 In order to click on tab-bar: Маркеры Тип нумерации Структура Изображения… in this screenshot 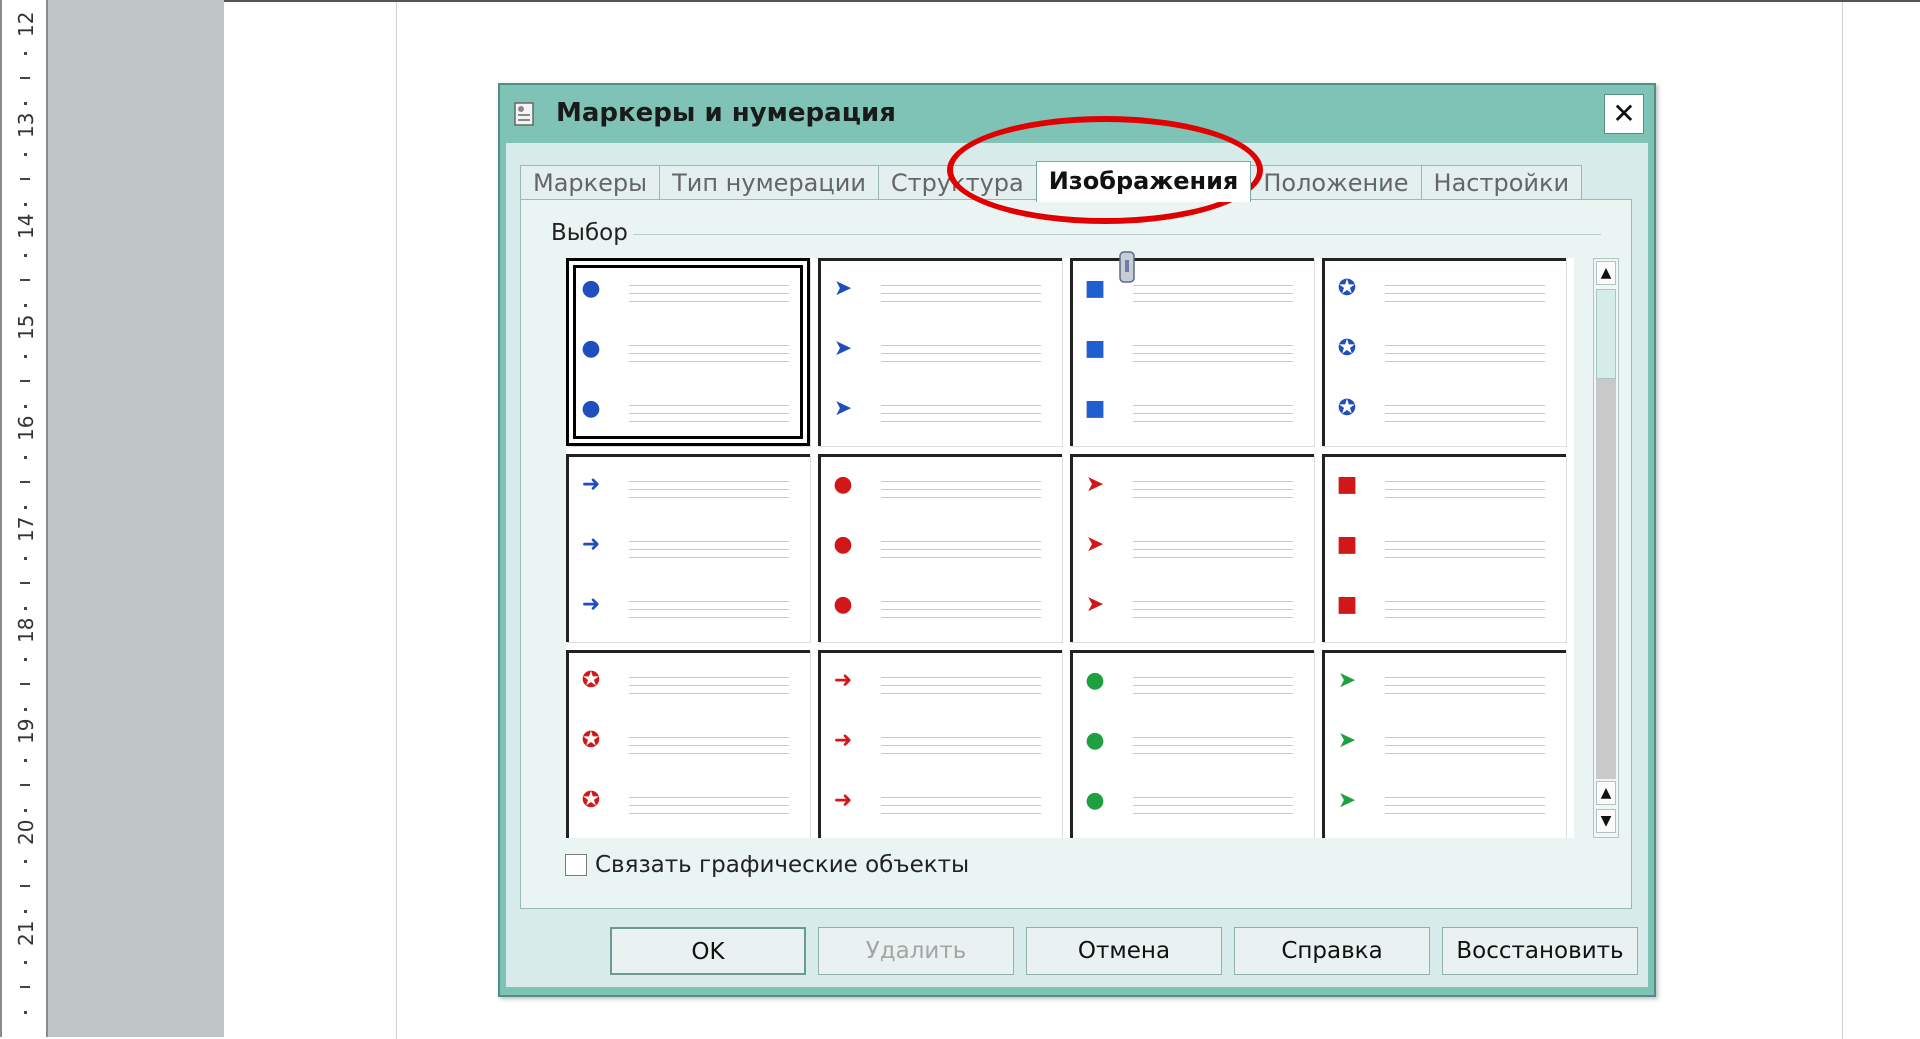, I will do `click(1051, 181)`.